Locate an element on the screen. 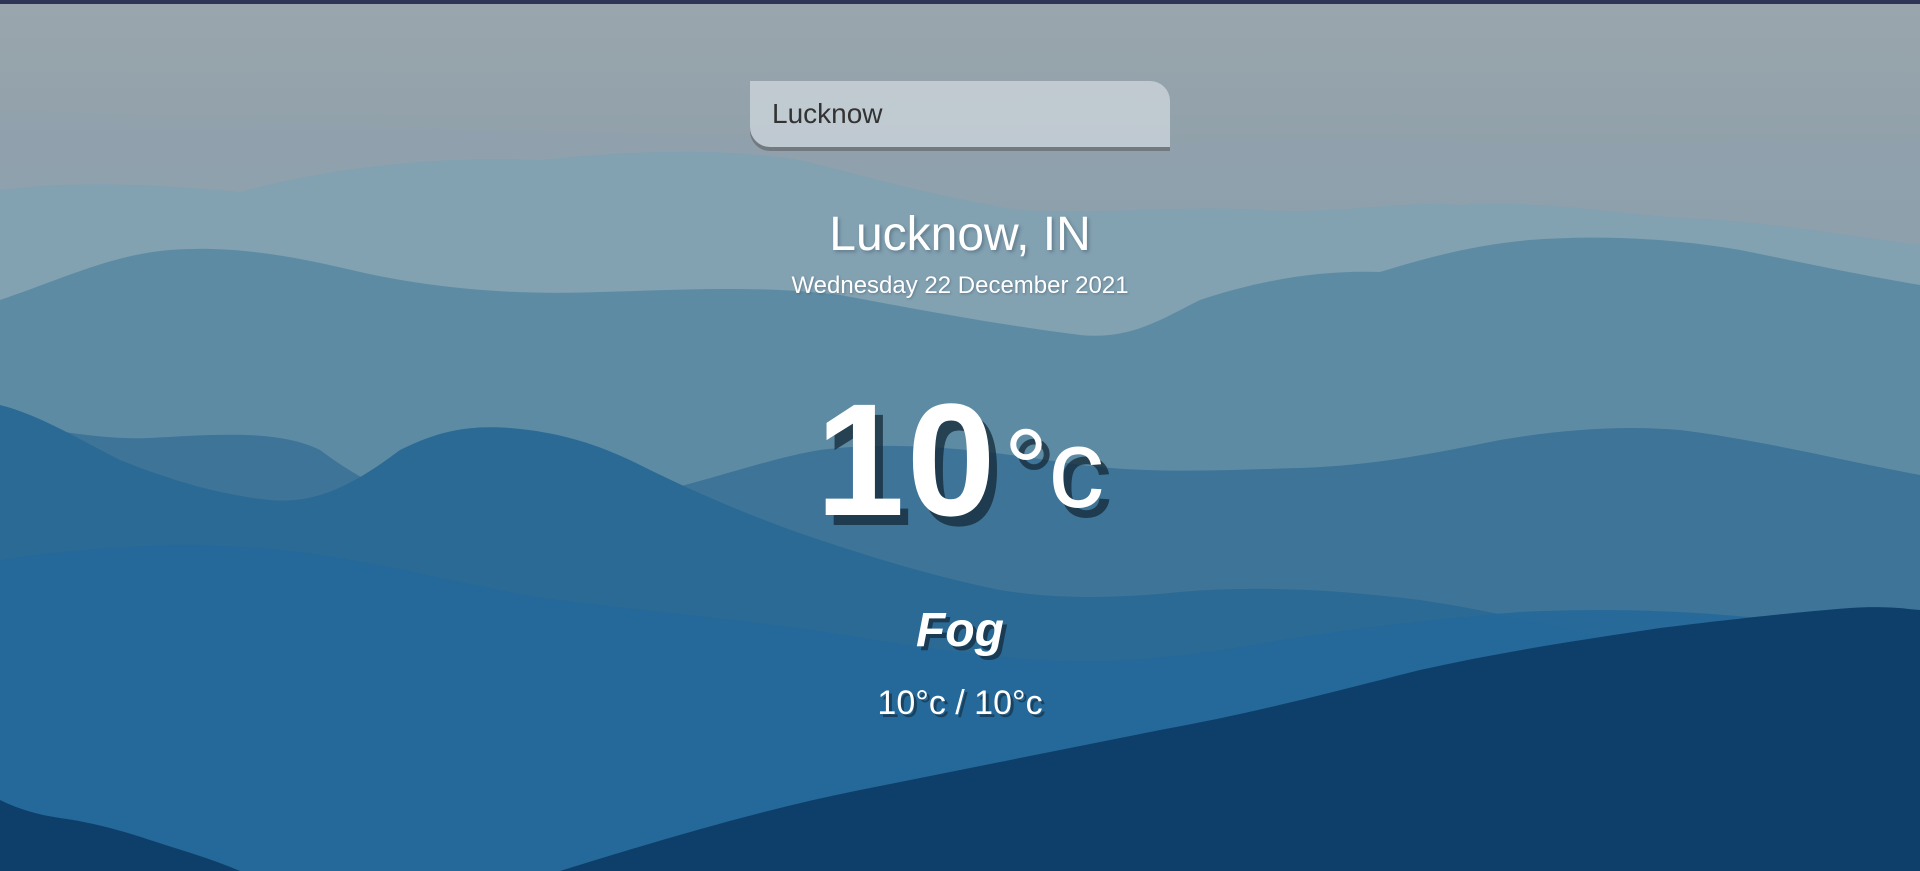  date-label: Wednesday 22 December 2021 is located at coordinates (960, 285).